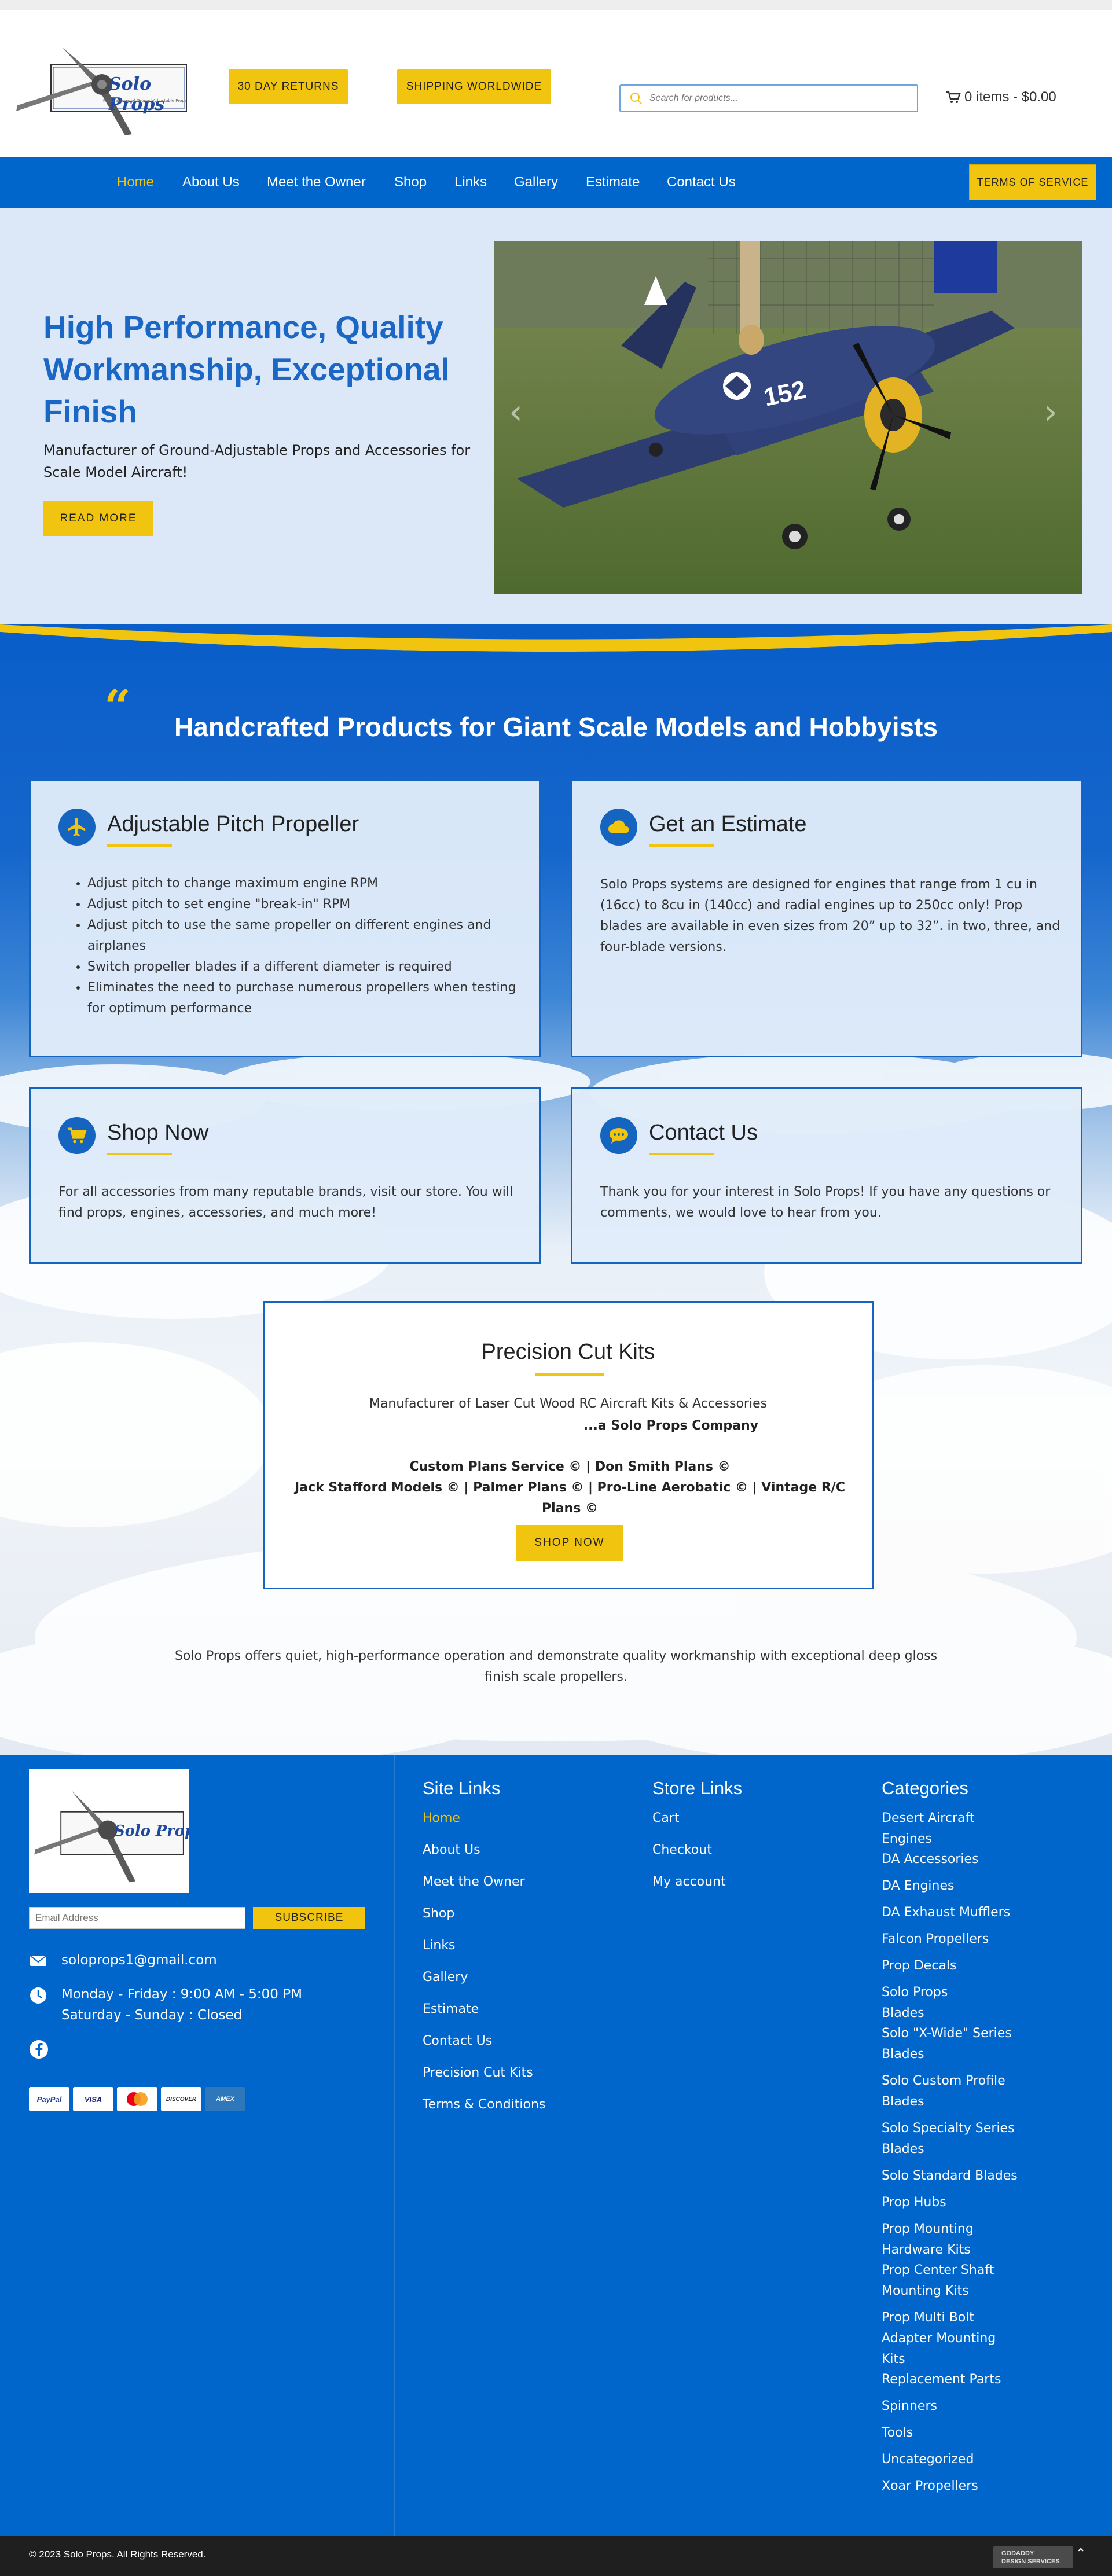 Image resolution: width=1112 pixels, height=2576 pixels. What do you see at coordinates (39, 2050) in the screenshot?
I see `facebook-icon` at bounding box center [39, 2050].